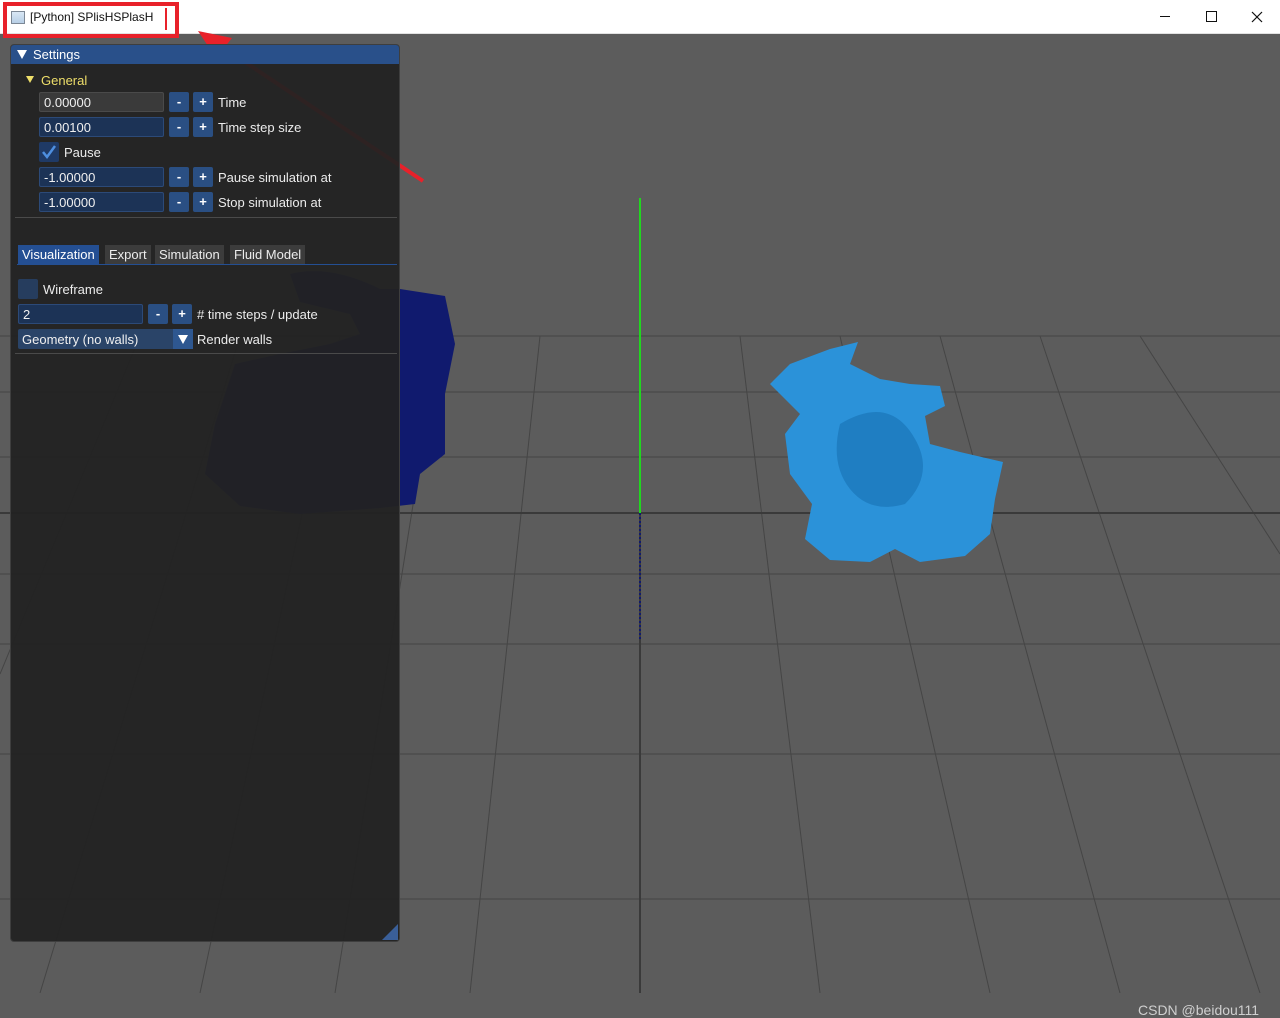 The height and width of the screenshot is (1018, 1280). What do you see at coordinates (232, 102) in the screenshot?
I see `time-label: Time` at bounding box center [232, 102].